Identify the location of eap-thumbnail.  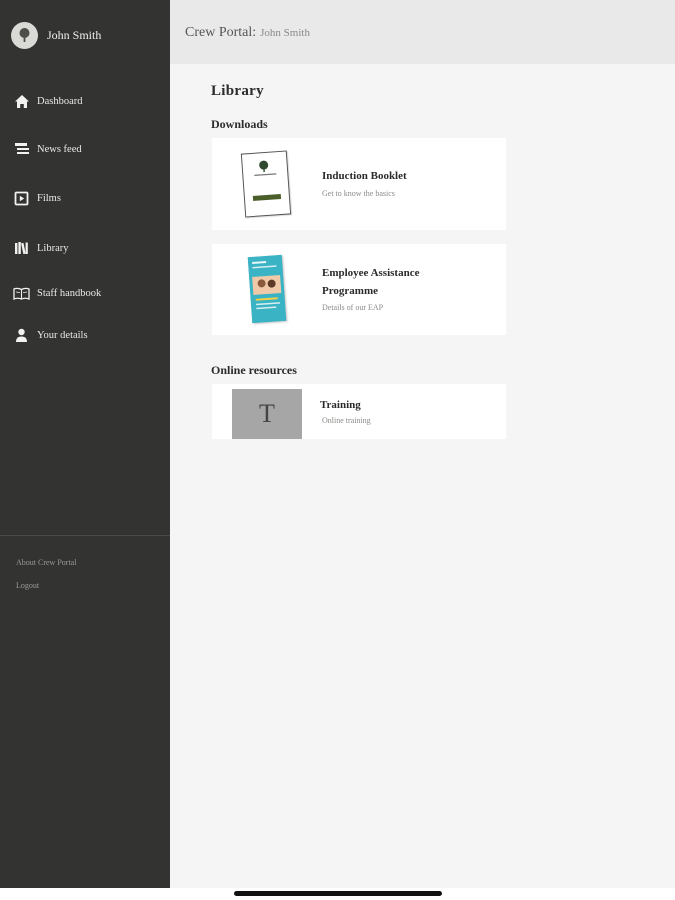
(267, 289).